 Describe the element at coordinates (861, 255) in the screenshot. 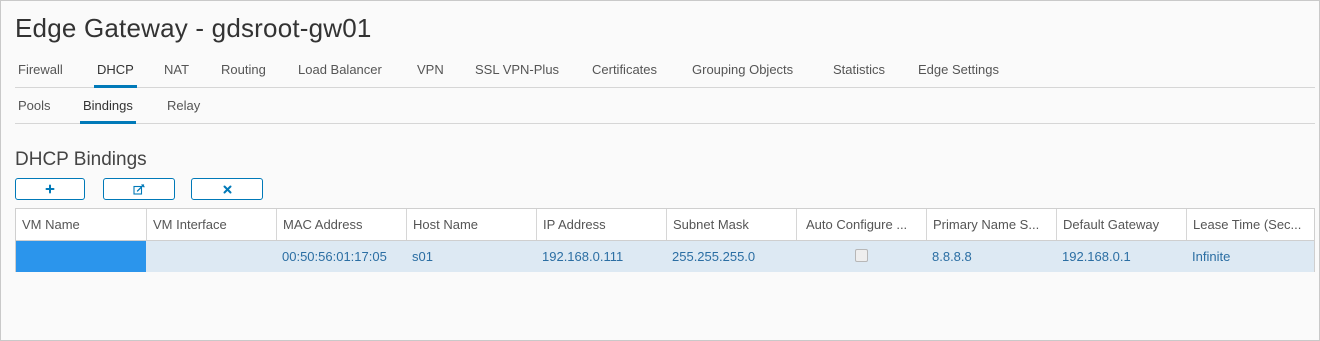

I see `auto-configure-checkbox` at that location.